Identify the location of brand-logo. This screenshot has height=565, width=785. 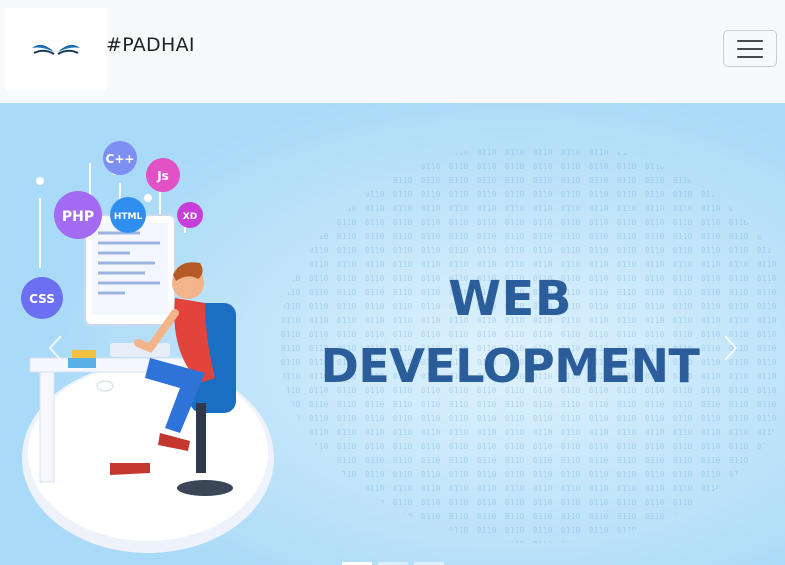
(56, 49).